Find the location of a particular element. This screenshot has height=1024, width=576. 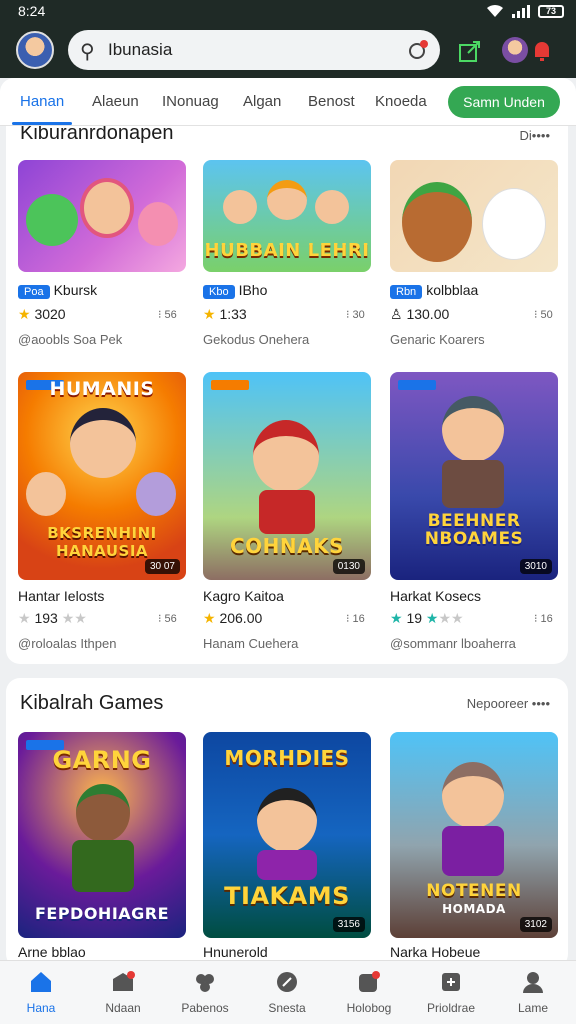

game-tag is located at coordinates (230, 385).